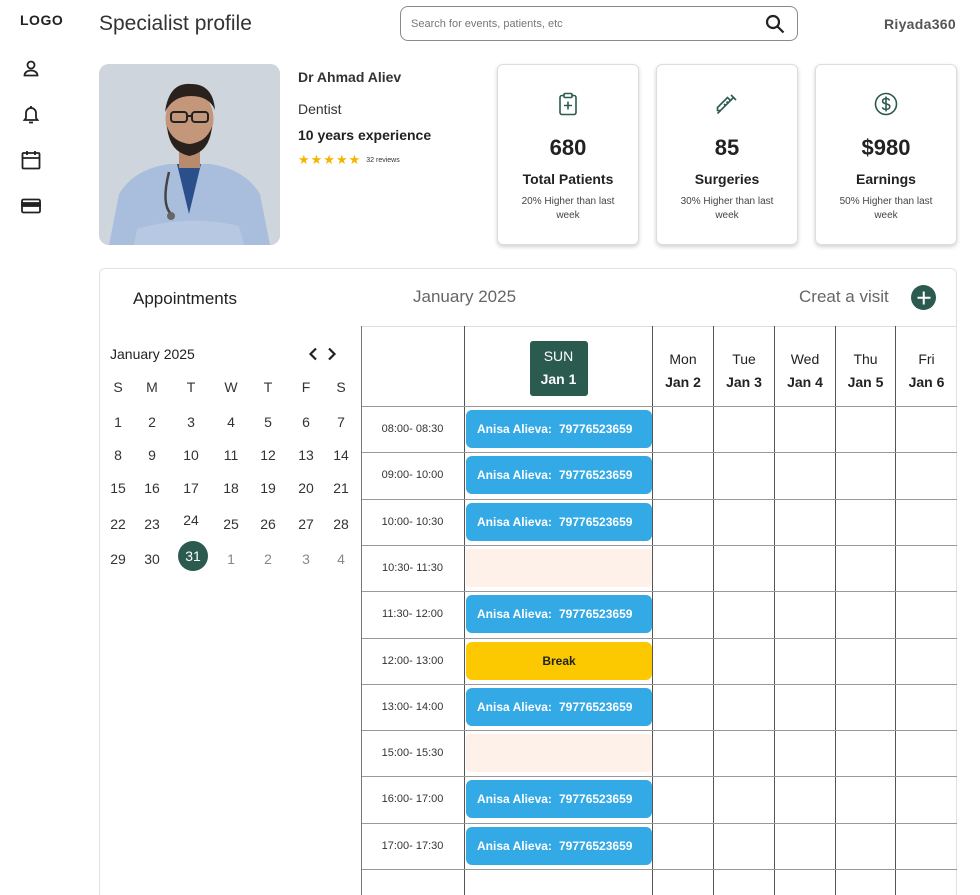 The image size is (980, 895). I want to click on day-name: Mon, so click(683, 359).